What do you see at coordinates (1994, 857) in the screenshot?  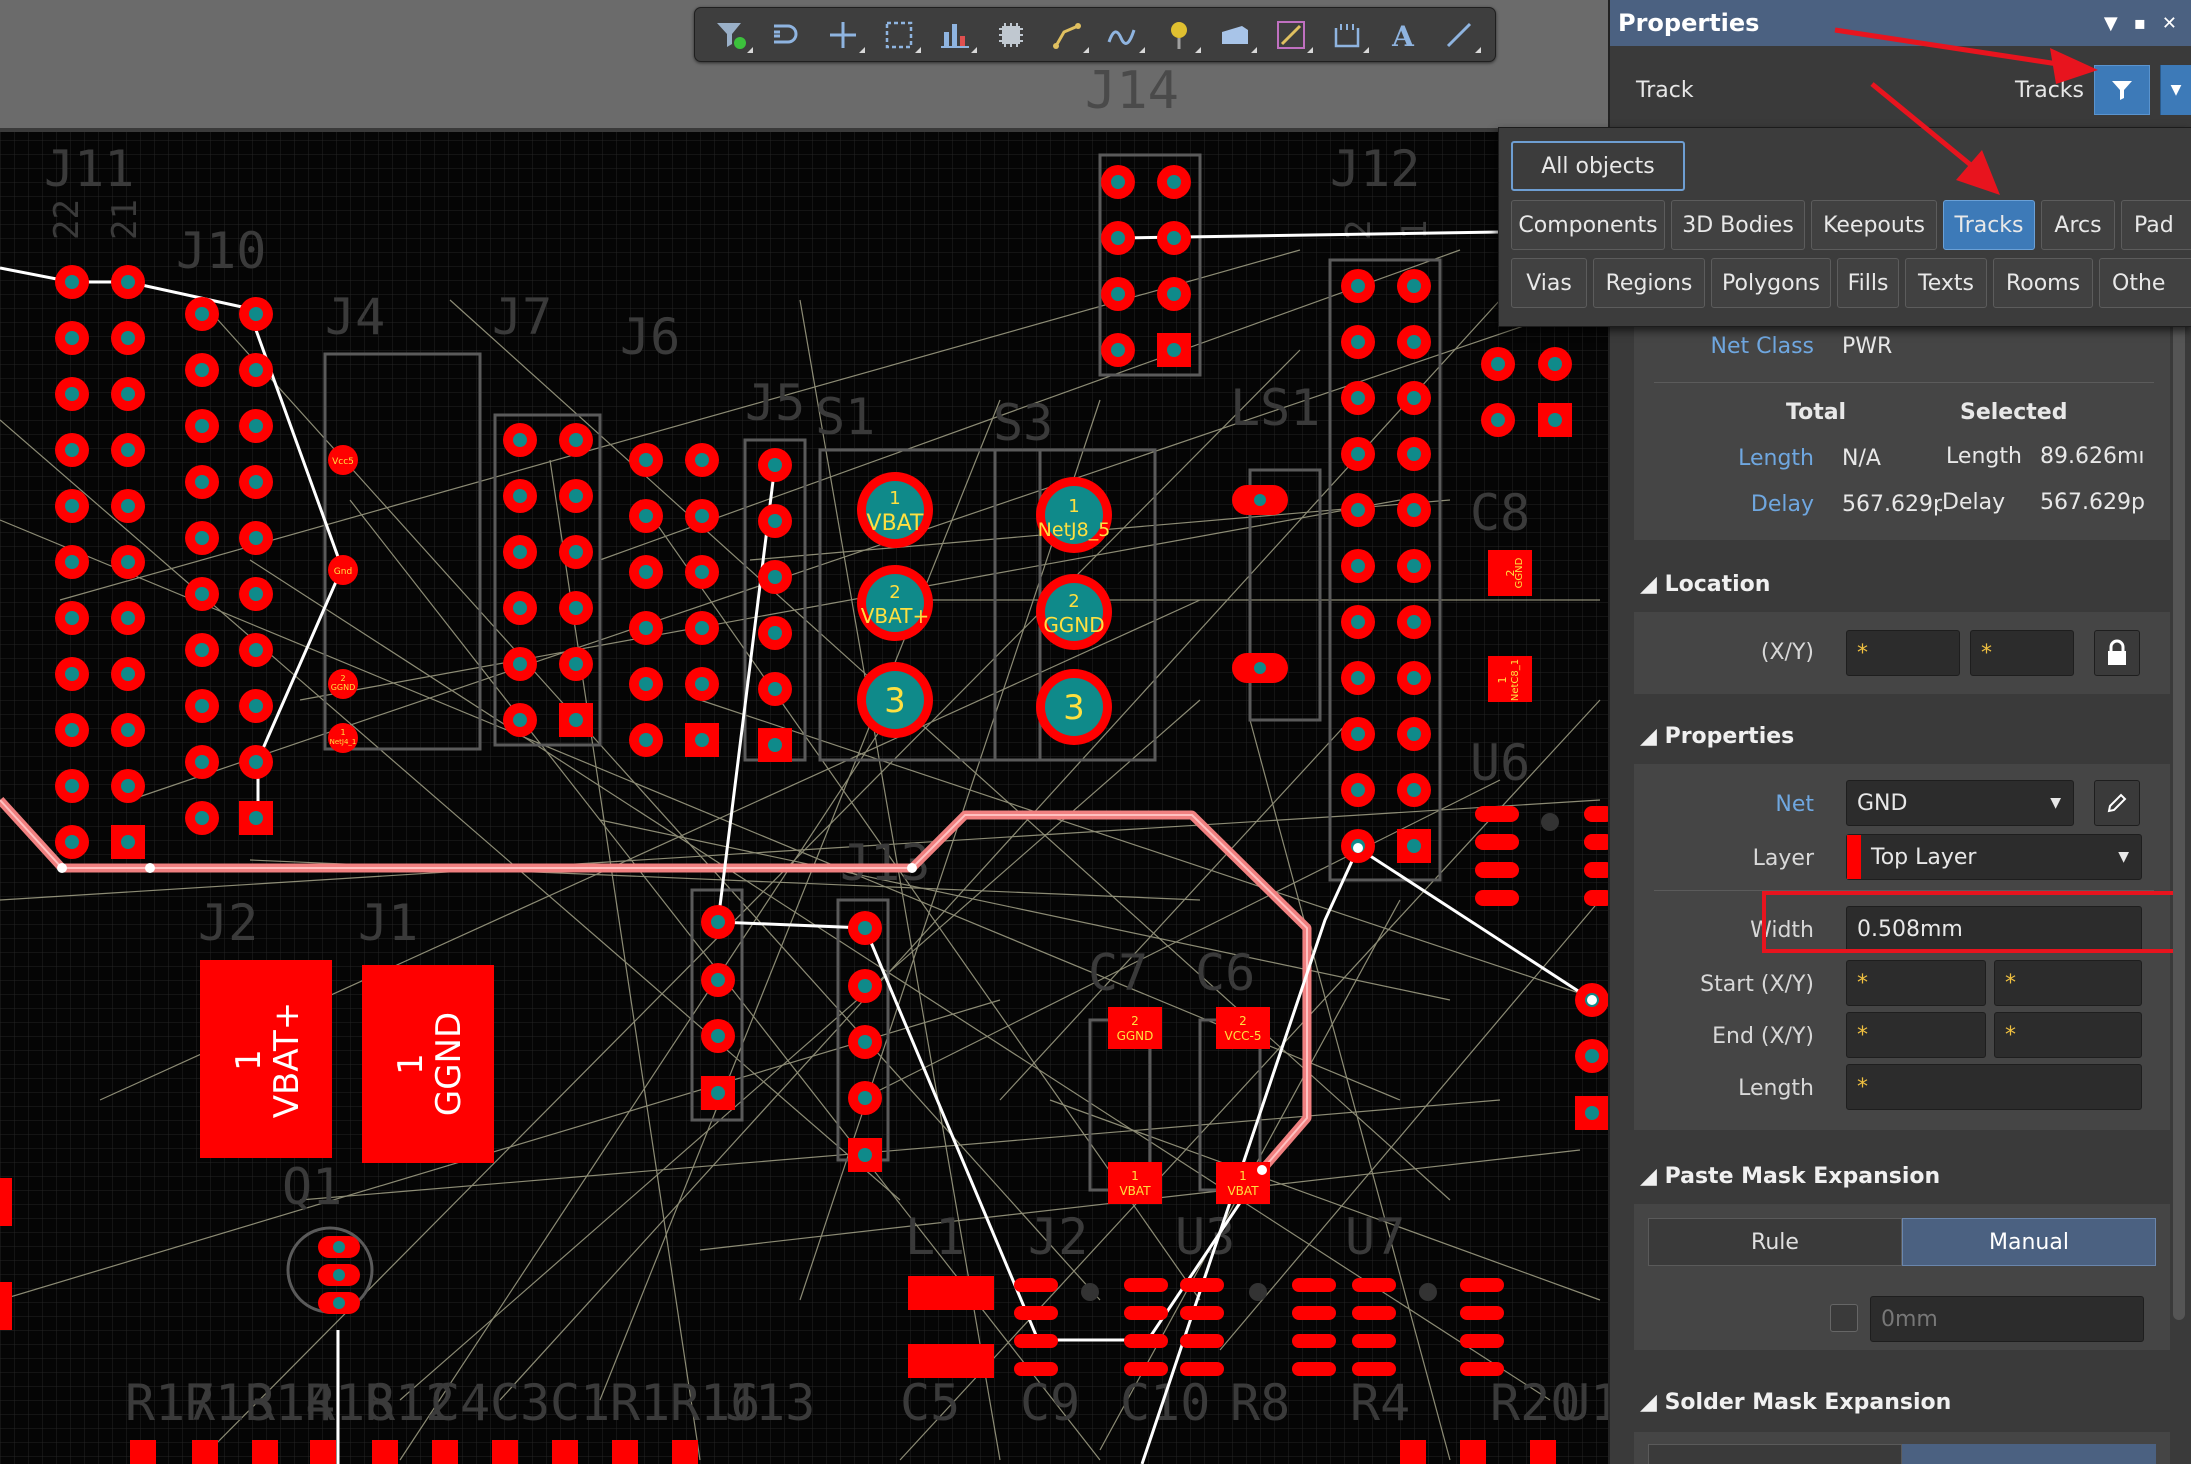 I see `layer-select: Top Layer ▼` at bounding box center [1994, 857].